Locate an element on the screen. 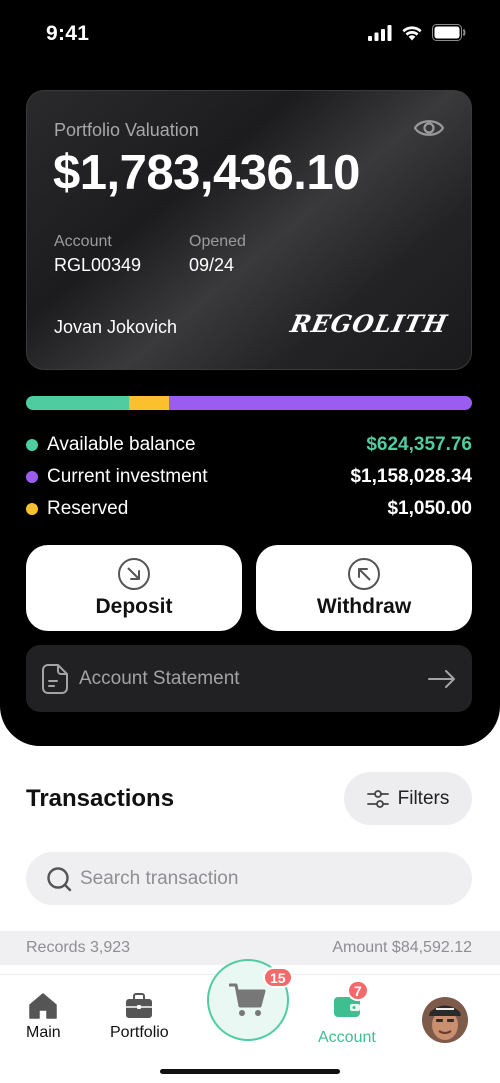 The image size is (500, 1083). allocation-bar is located at coordinates (249, 403).